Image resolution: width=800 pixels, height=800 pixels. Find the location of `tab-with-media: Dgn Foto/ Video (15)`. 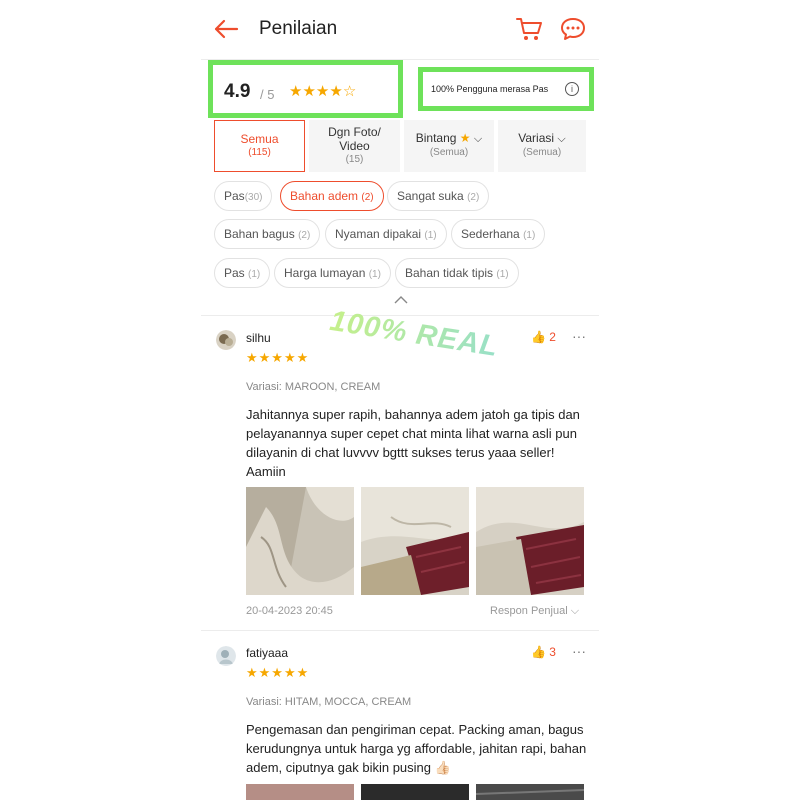

tab-with-media: Dgn Foto/ Video (15) is located at coordinates (354, 146).